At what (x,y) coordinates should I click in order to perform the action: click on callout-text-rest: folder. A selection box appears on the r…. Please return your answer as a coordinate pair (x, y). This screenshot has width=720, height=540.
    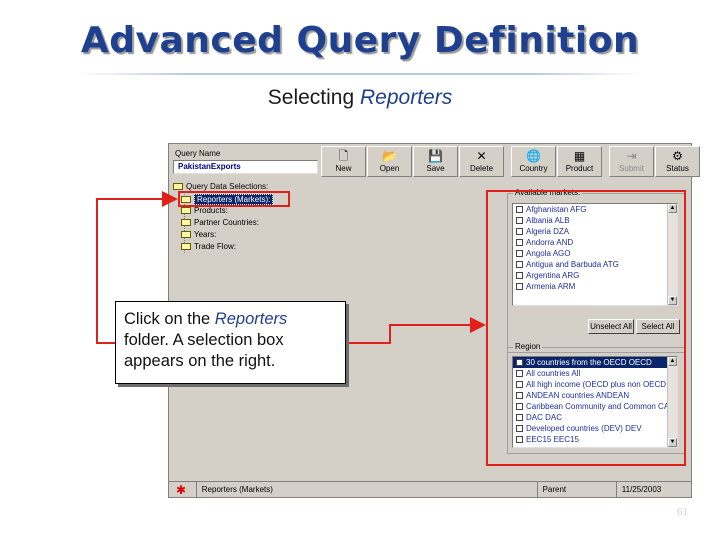
    Looking at the image, I should click on (204, 350).